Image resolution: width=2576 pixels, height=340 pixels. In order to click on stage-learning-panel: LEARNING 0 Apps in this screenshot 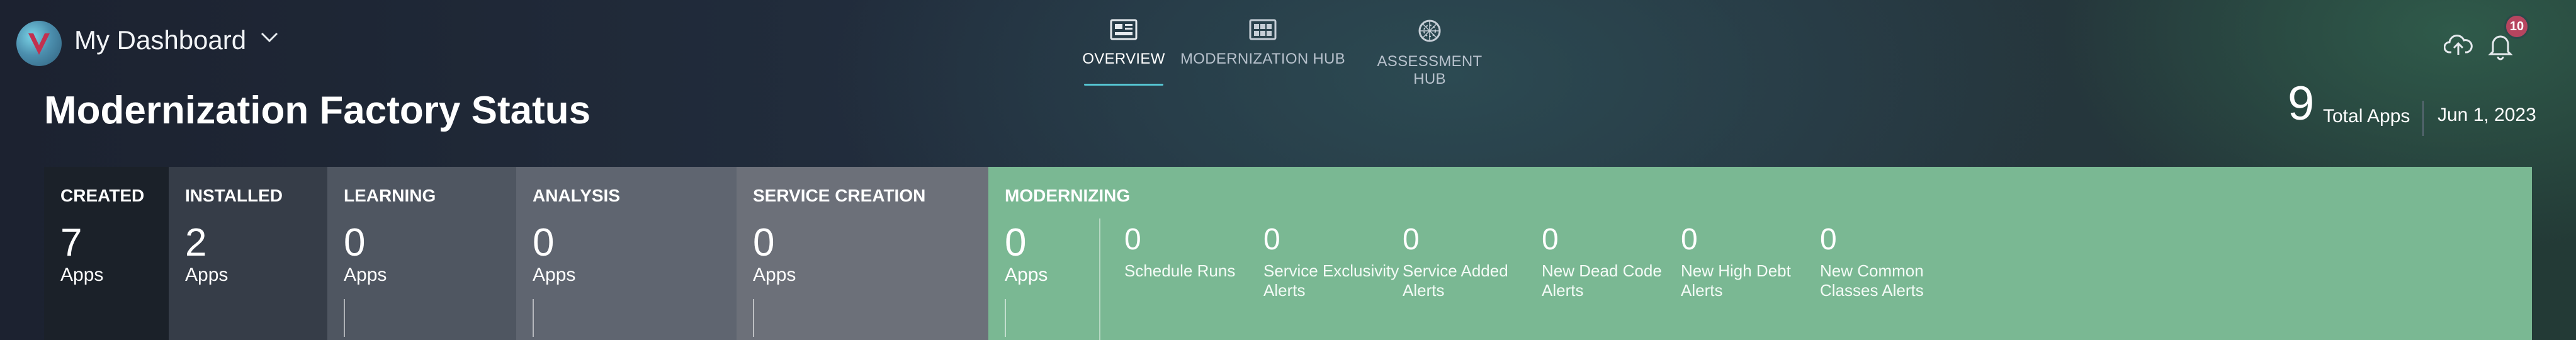, I will do `click(421, 253)`.